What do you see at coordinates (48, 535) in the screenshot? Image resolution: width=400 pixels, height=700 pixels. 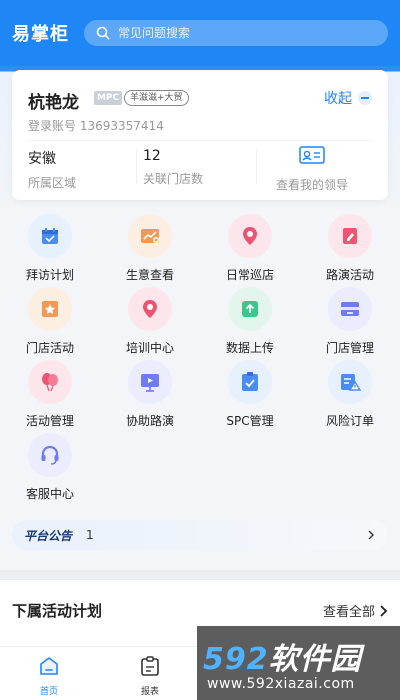 I see `notice-title: 平台公告` at bounding box center [48, 535].